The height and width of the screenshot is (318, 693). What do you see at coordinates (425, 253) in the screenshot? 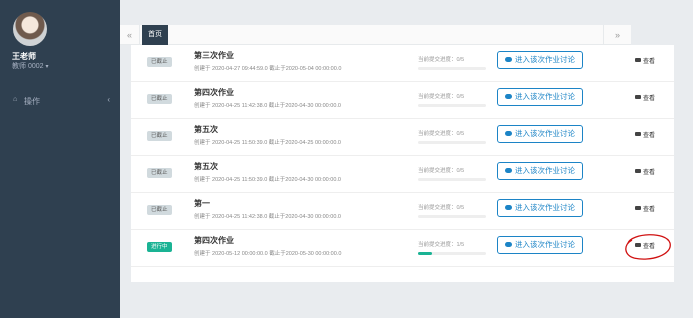
I see `progress-fill` at bounding box center [425, 253].